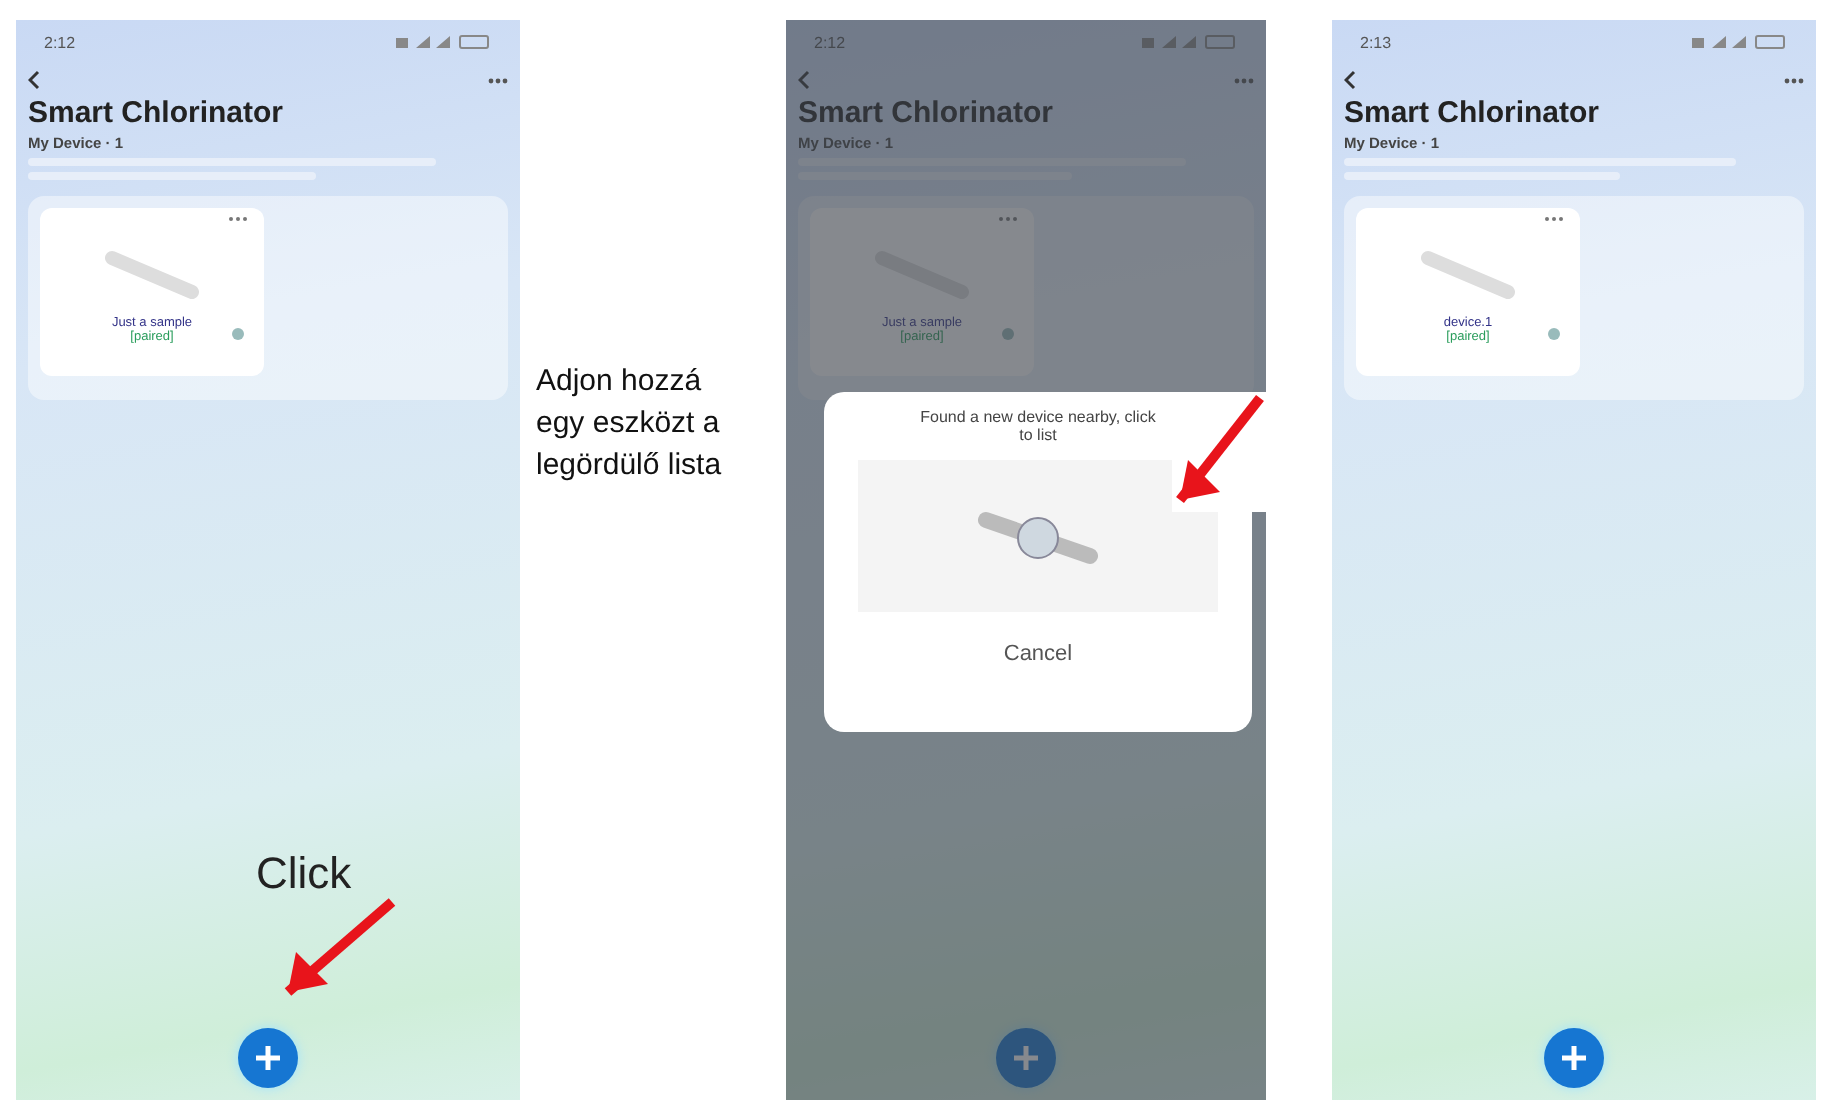 The height and width of the screenshot is (1100, 1846). What do you see at coordinates (630, 424) in the screenshot?
I see `instruction-text: Adjon hozzá egy eszközt a legördülő lista` at bounding box center [630, 424].